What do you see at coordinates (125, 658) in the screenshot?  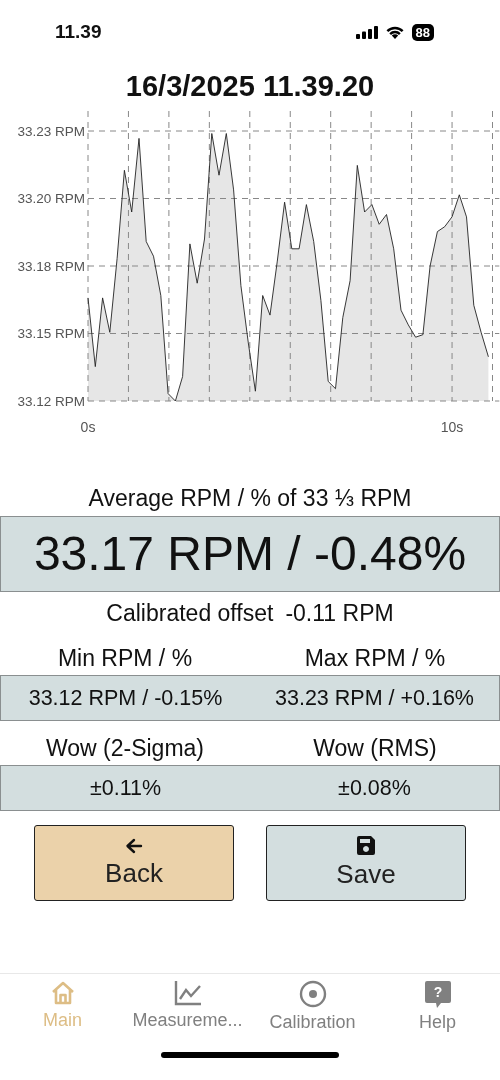 I see `stat-label: Min RPM / %` at bounding box center [125, 658].